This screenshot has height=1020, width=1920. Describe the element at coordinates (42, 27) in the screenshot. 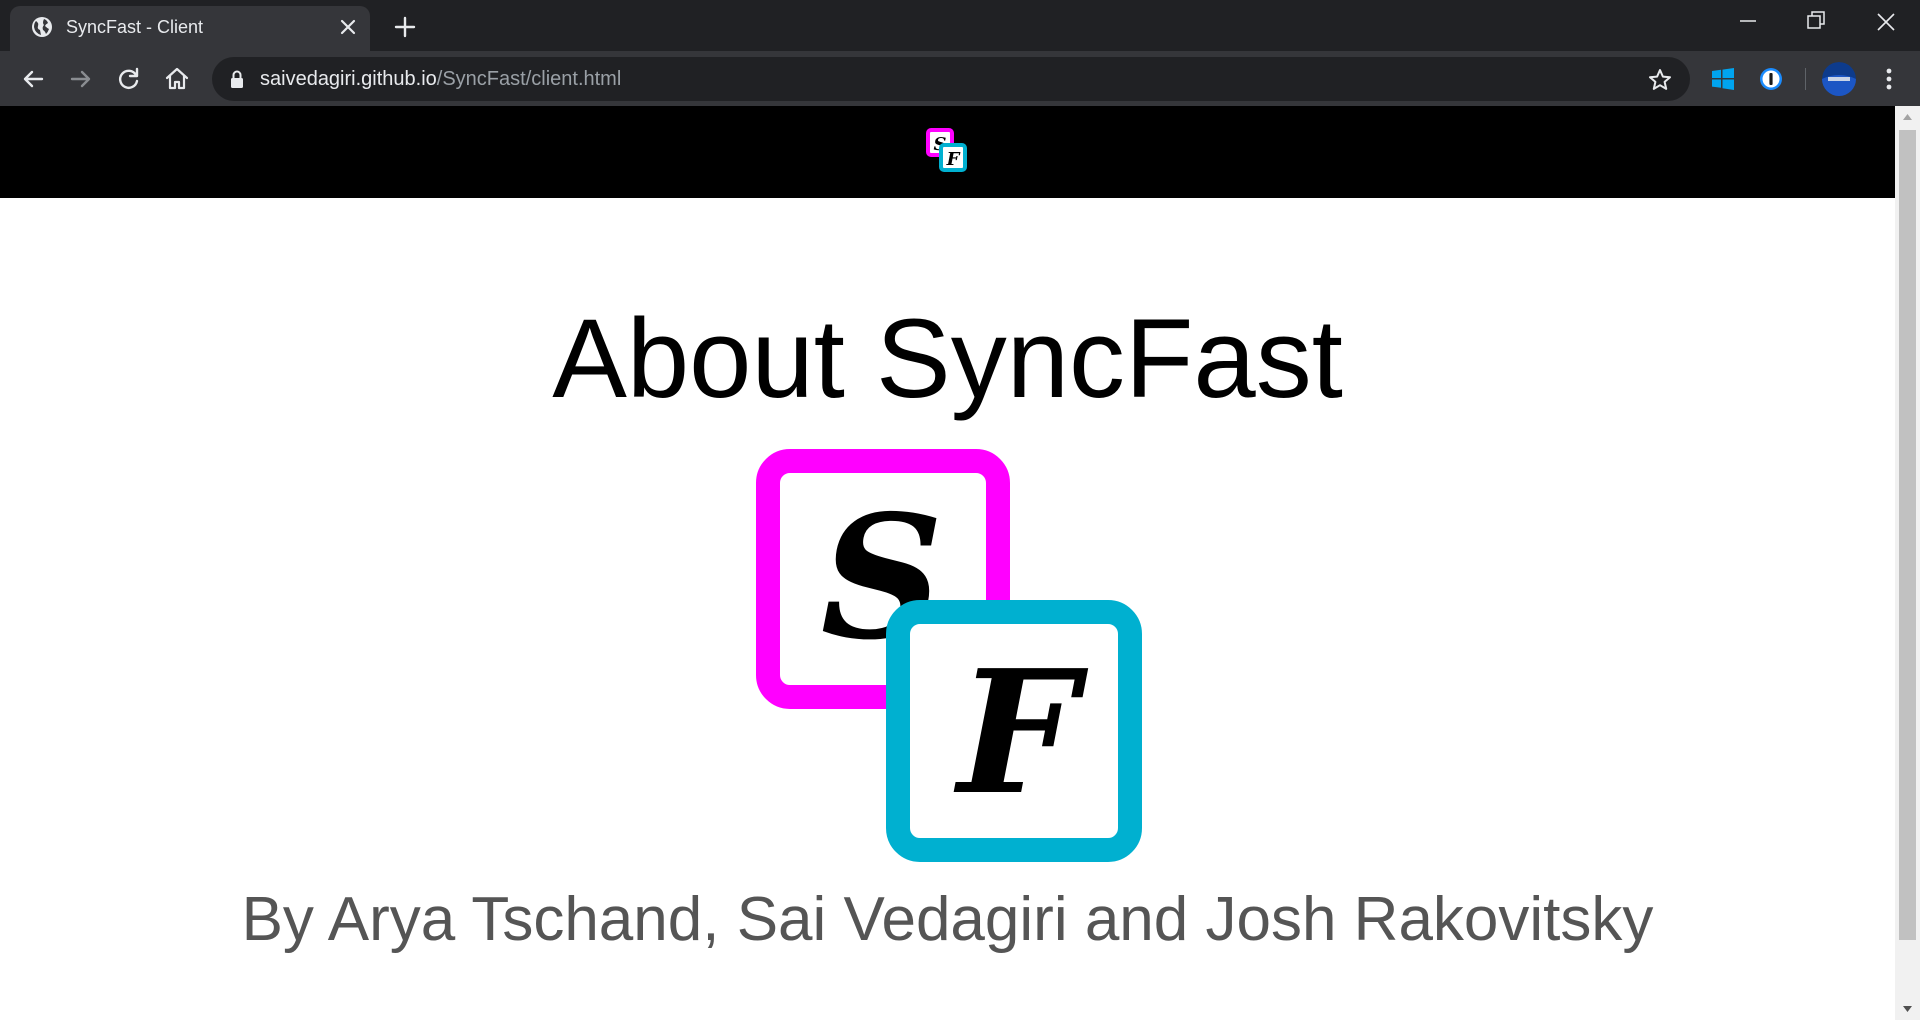

I see `globe-icon` at that location.